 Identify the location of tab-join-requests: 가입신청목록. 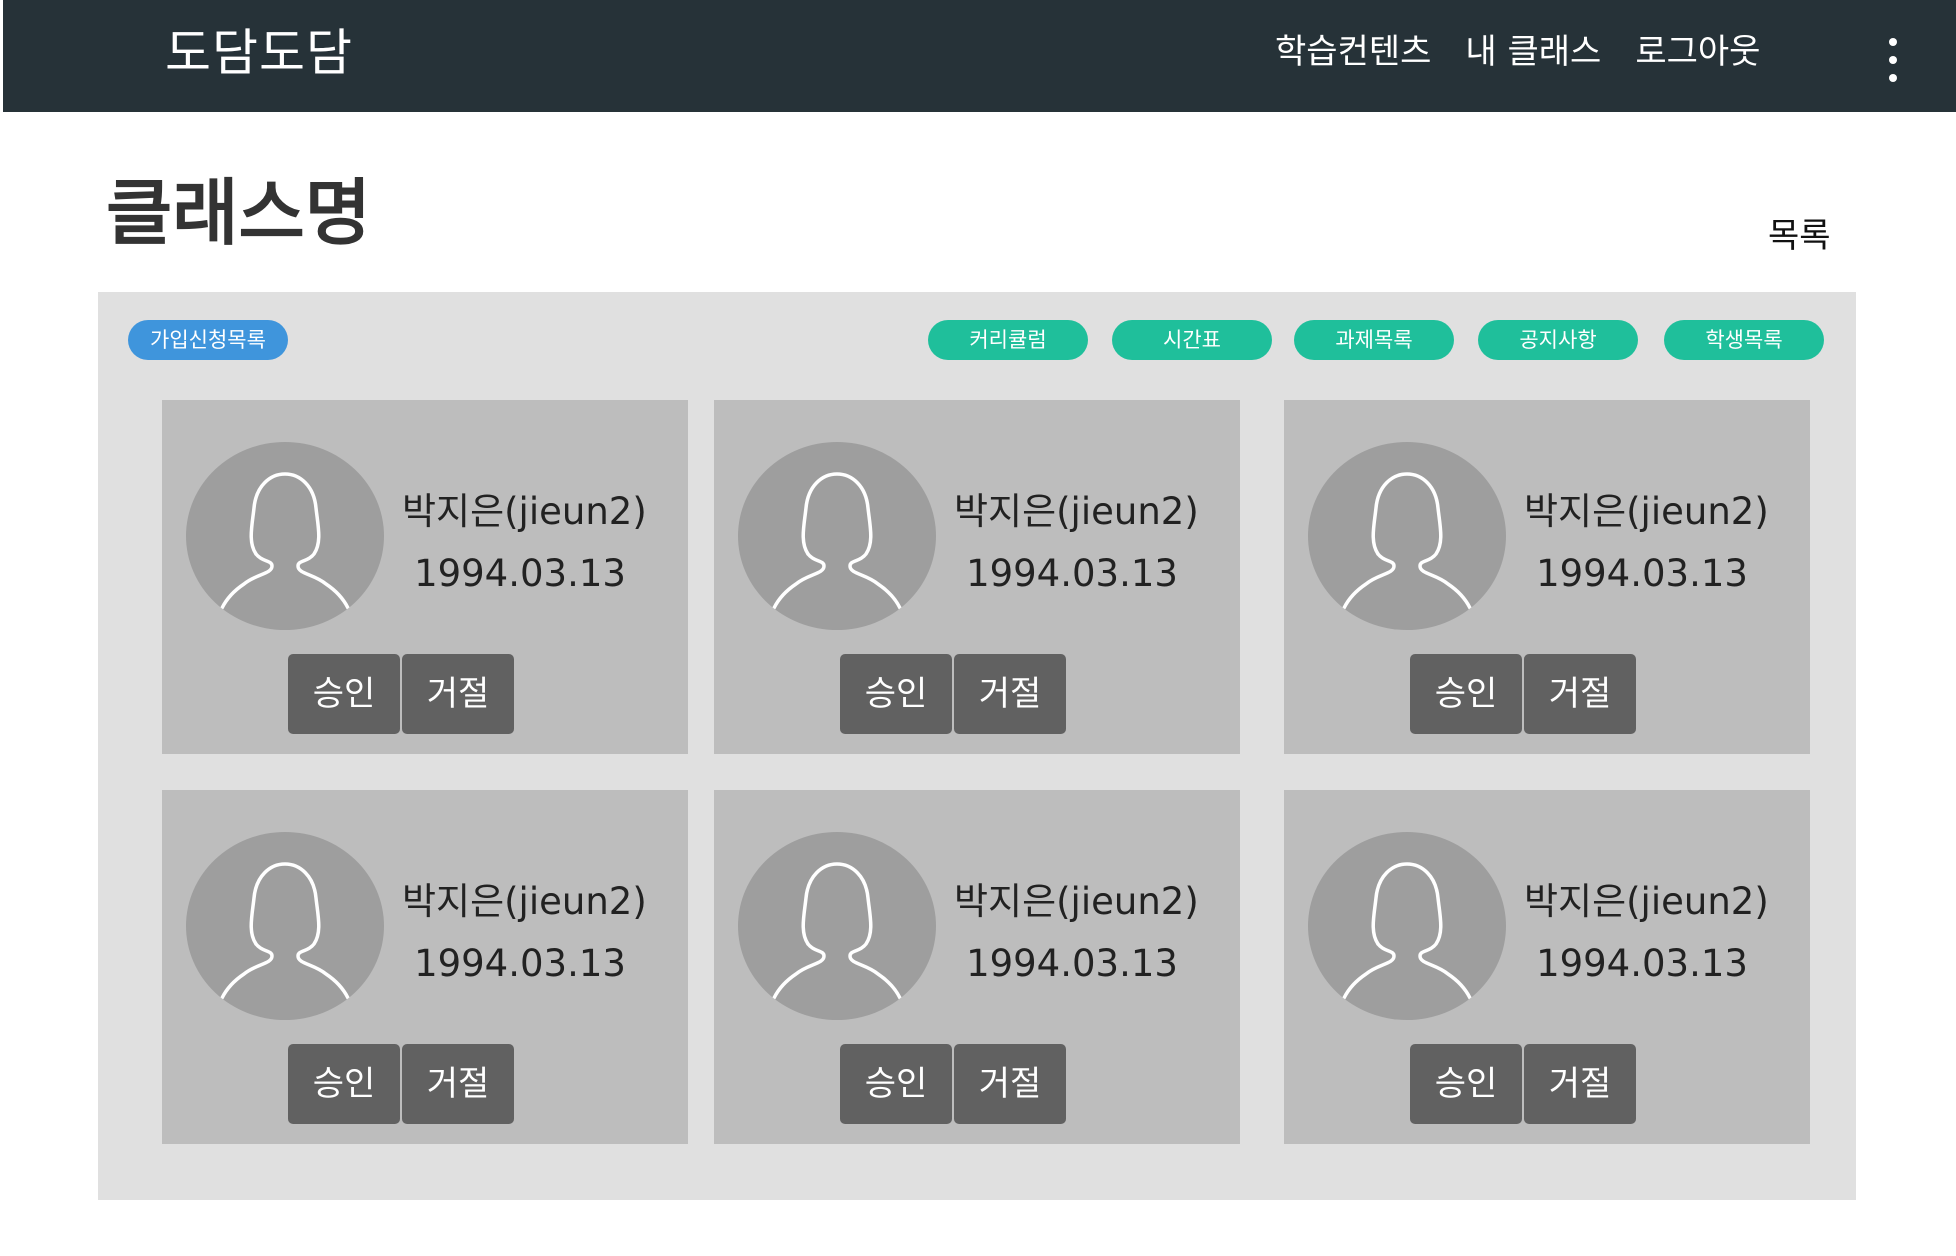
(208, 340).